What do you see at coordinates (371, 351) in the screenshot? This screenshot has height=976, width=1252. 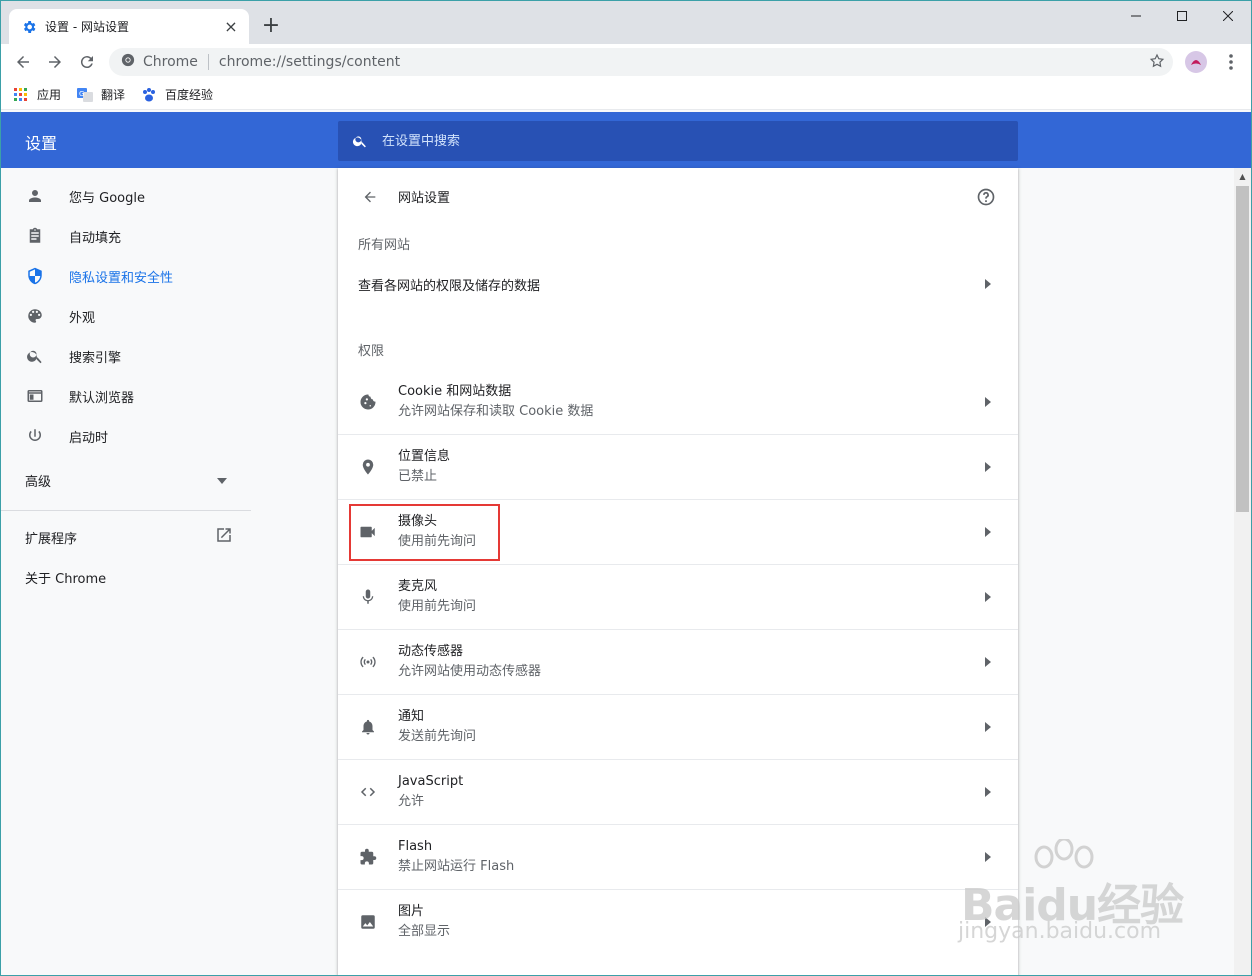 I see `section-permissions: 权限` at bounding box center [371, 351].